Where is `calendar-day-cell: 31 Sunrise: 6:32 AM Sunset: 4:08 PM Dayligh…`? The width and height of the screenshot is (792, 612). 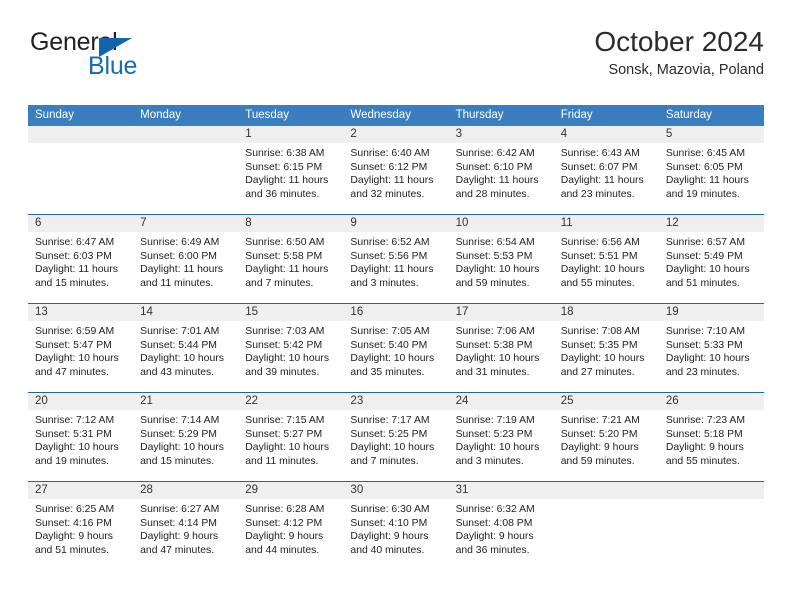 calendar-day-cell: 31 Sunrise: 6:32 AM Sunset: 4:08 PM Dayligh… is located at coordinates (501, 526).